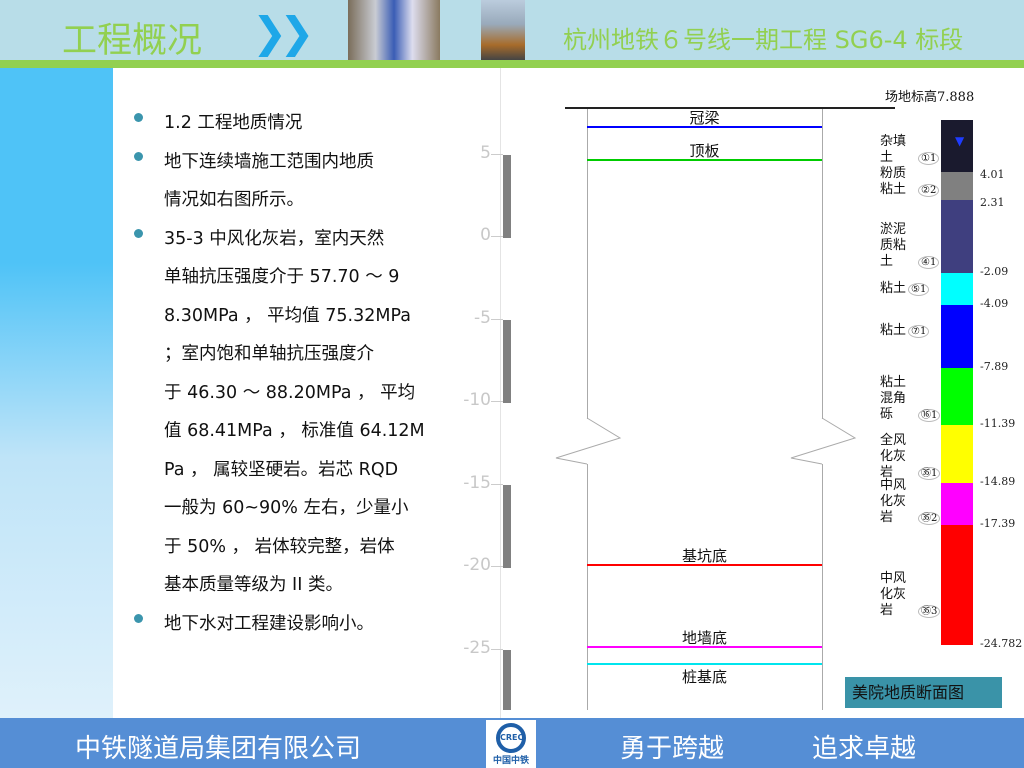 The image size is (1024, 768). Describe the element at coordinates (910, 150) in the screenshot. I see `stratum-label: 杂填土 ①1` at that location.